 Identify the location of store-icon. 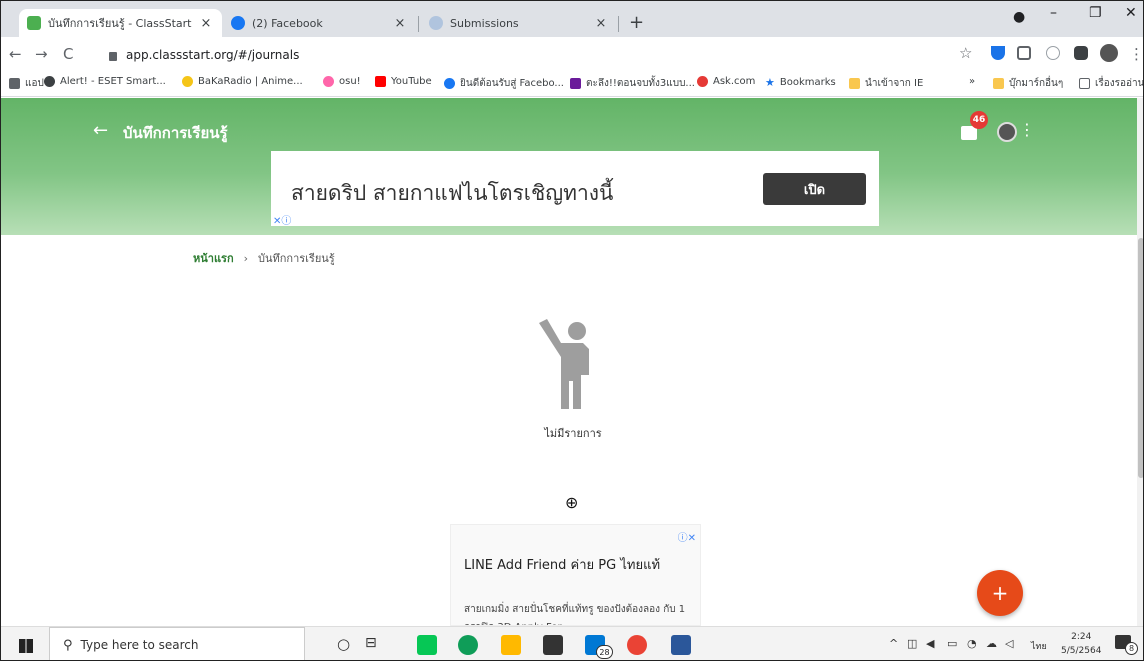
(553, 645).